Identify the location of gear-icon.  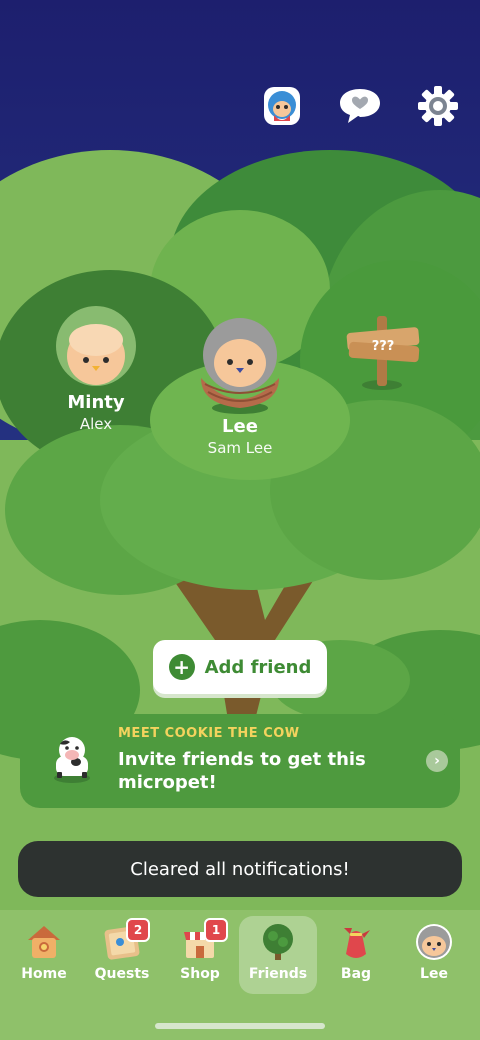
(438, 106).